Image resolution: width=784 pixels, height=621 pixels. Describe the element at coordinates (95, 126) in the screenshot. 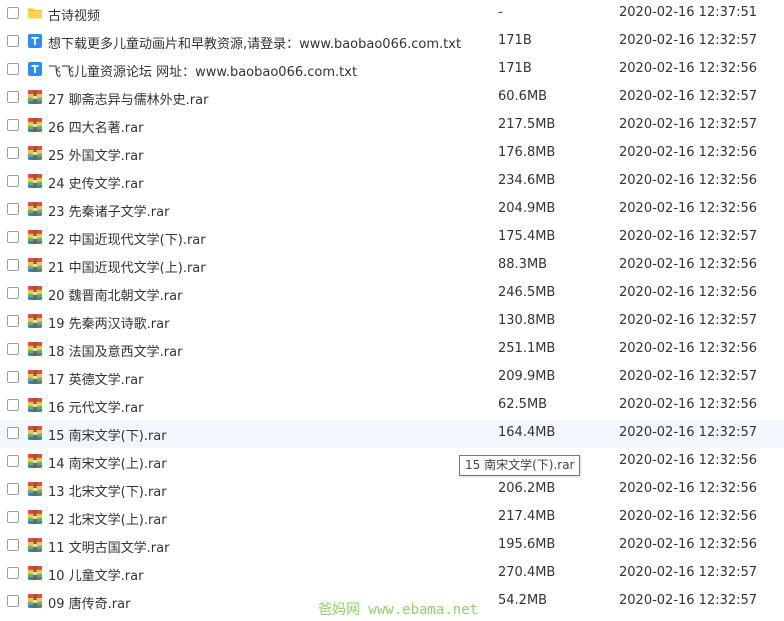

I see `file-name: 26 四大名著.rar` at that location.